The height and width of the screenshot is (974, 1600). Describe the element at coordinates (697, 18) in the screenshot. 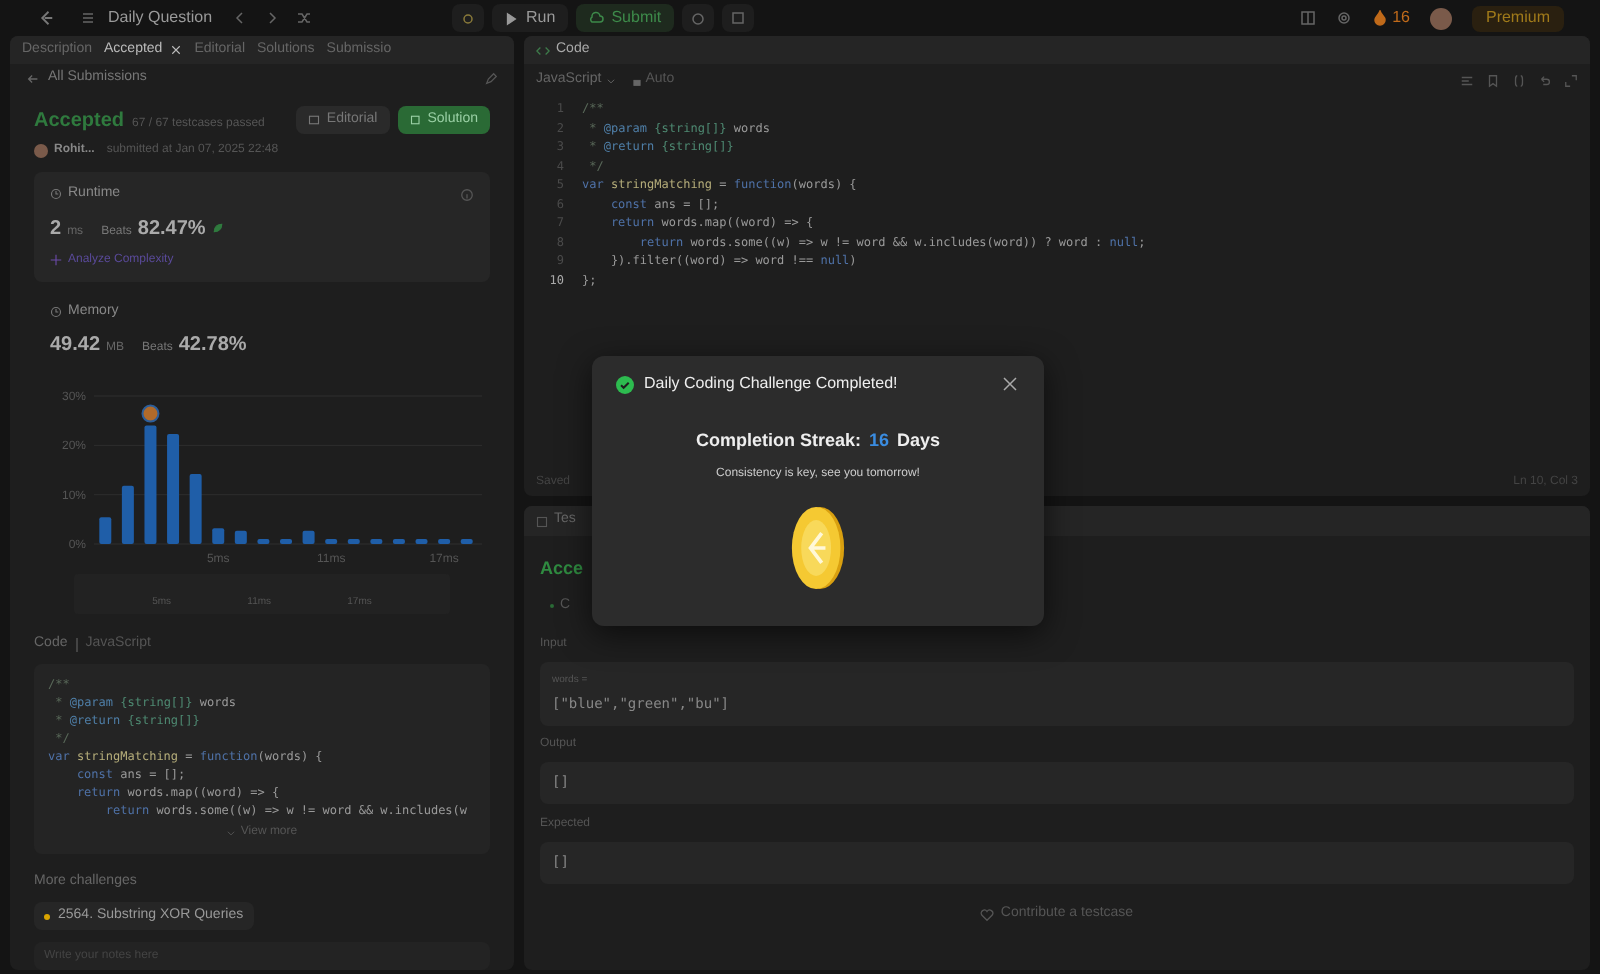

I see `alarm-button` at that location.